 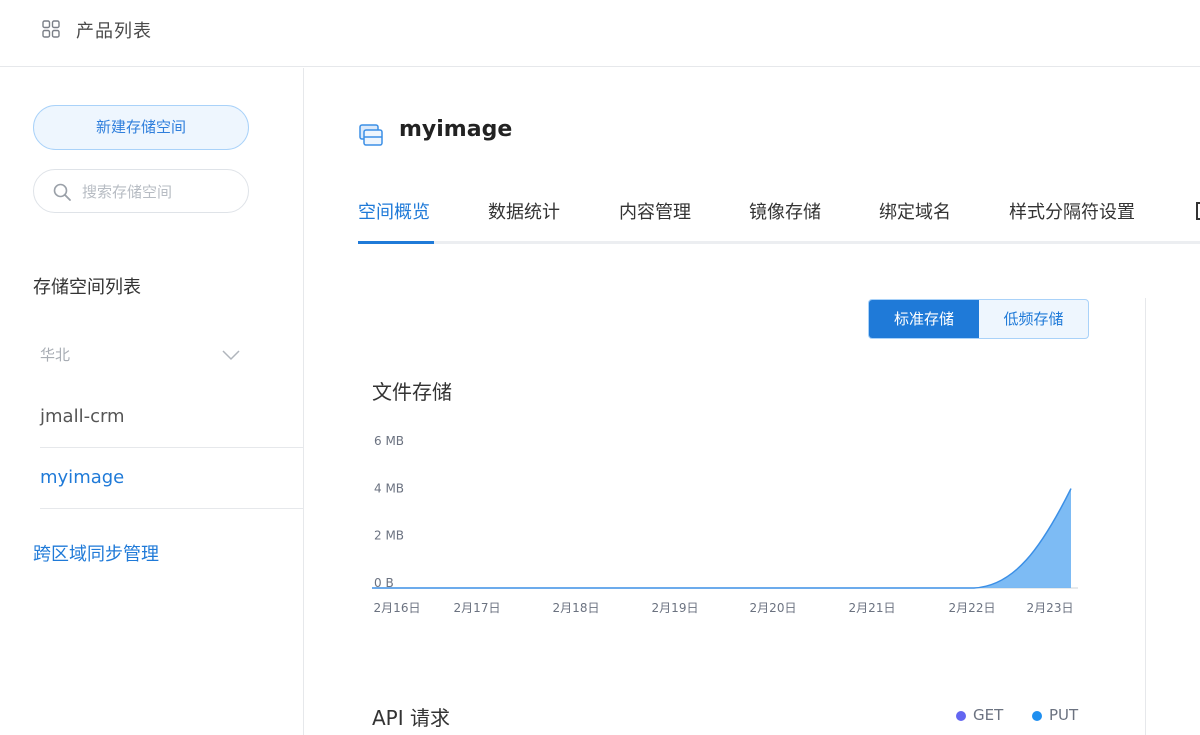 What do you see at coordinates (171, 479) in the screenshot?
I see `bucket-item-myimage: myimage` at bounding box center [171, 479].